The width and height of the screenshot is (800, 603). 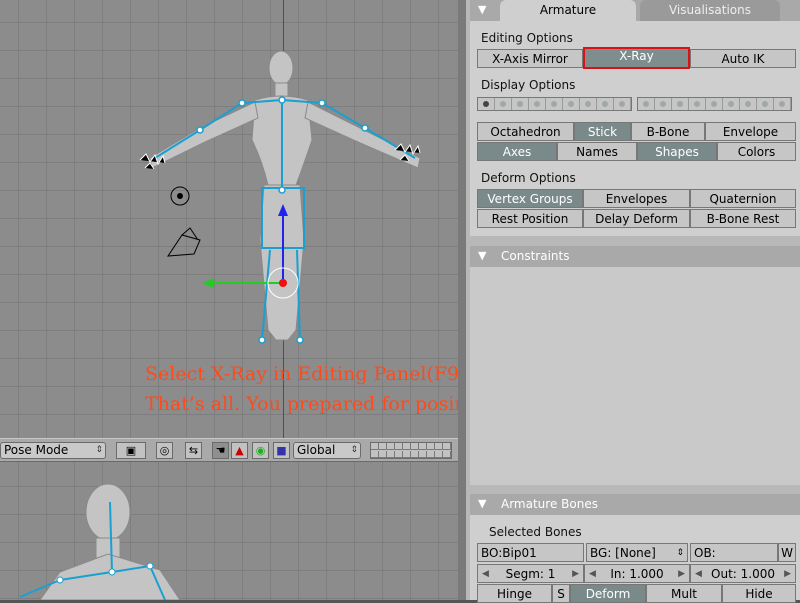 I want to click on x-axis-mirror-button: X-Axis Mirror, so click(x=530, y=58).